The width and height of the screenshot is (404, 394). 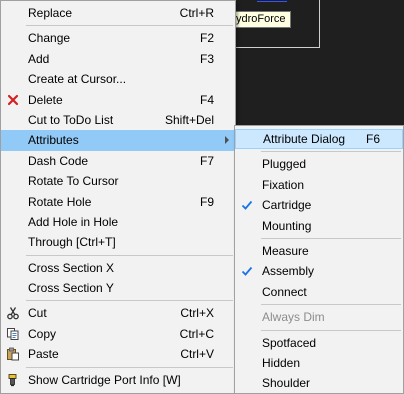 I want to click on submenu-item-assembly: Assembly, so click(x=319, y=271).